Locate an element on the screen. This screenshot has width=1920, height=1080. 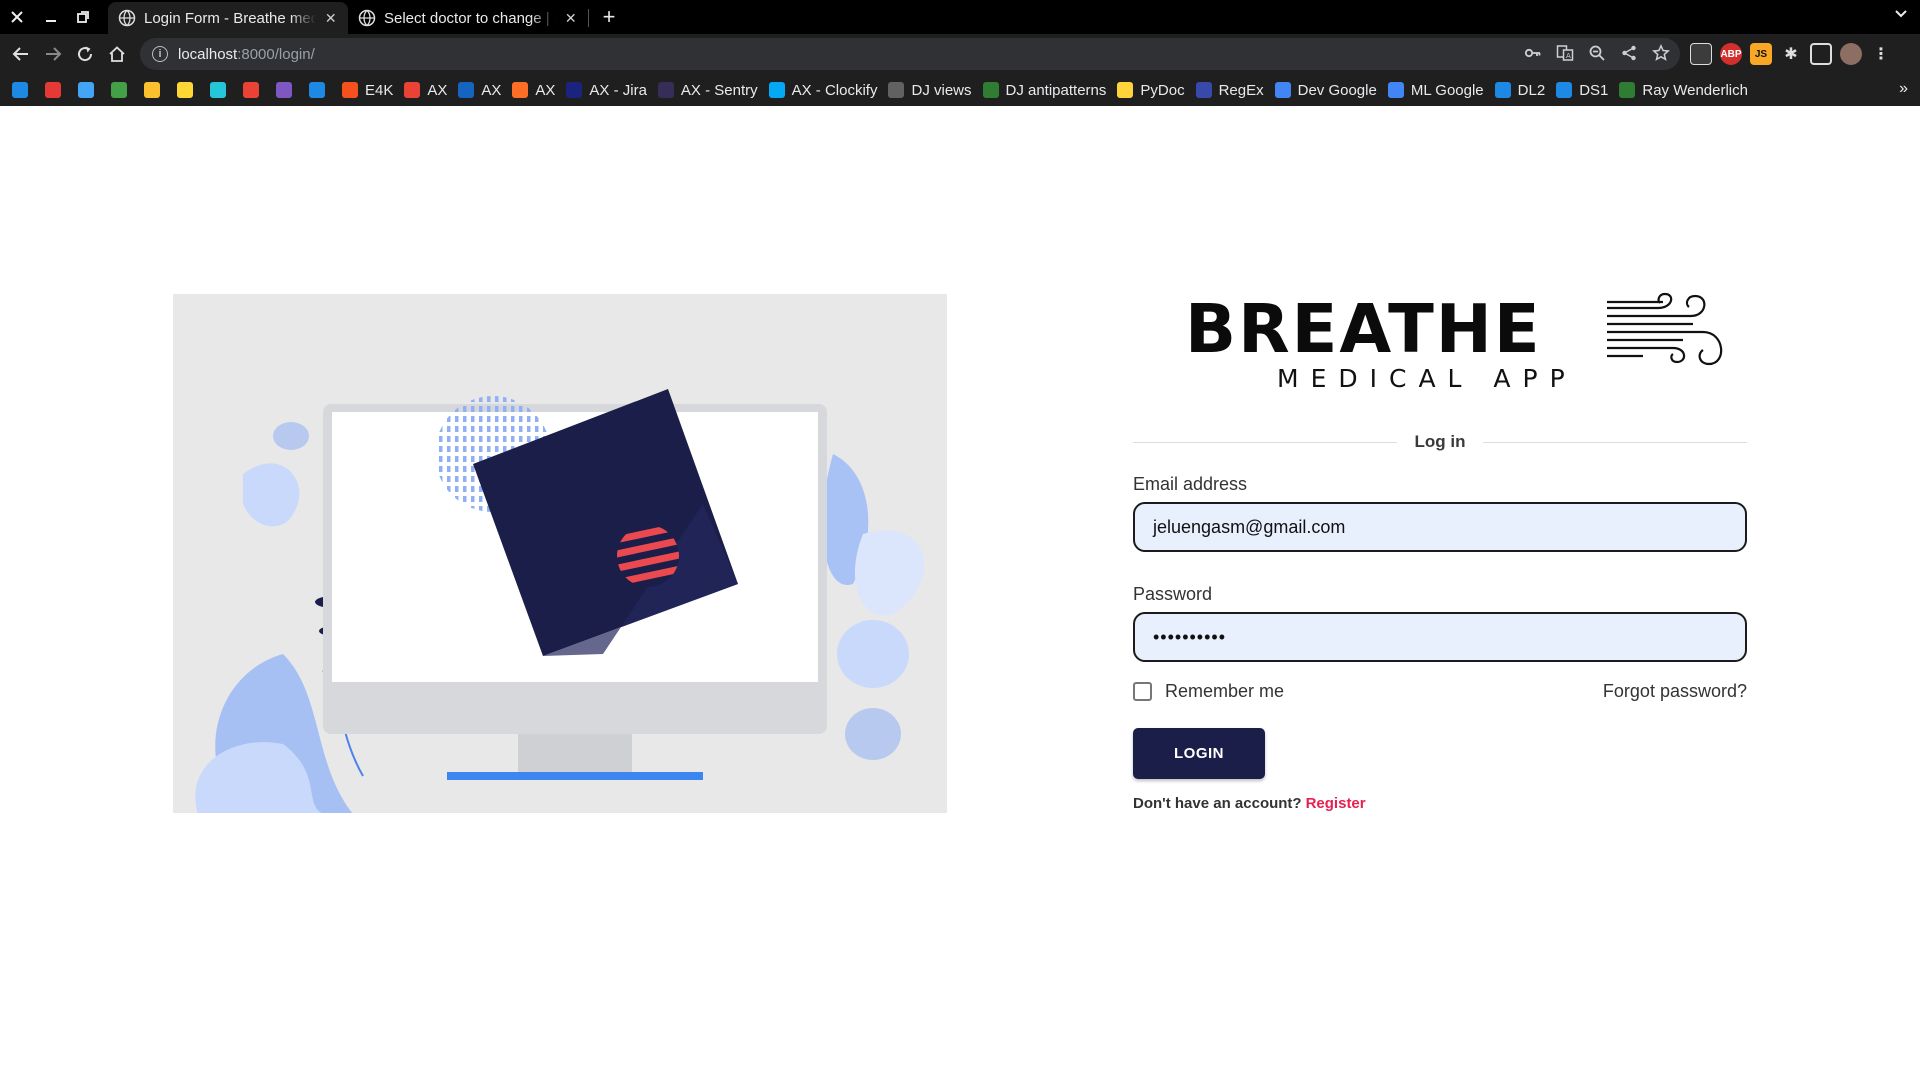
url-path: :8000/login/ is located at coordinates (276, 54).